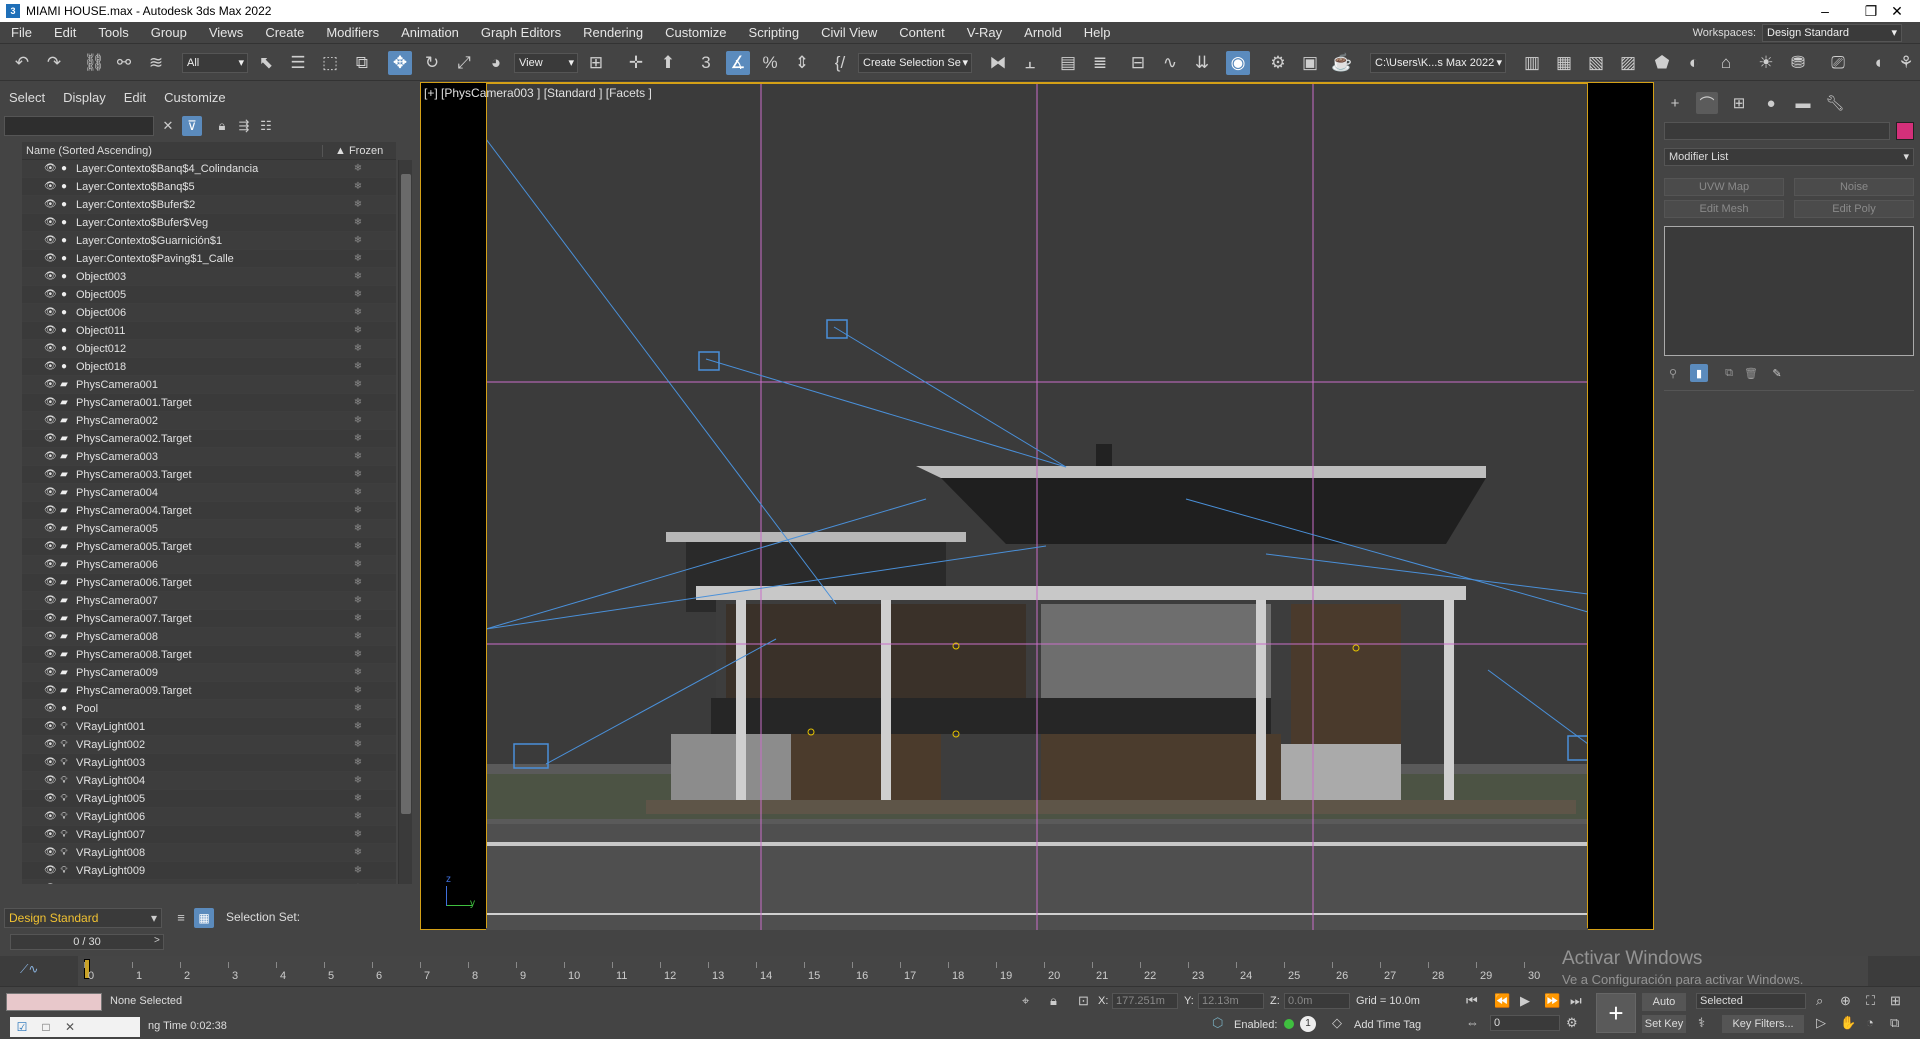 The width and height of the screenshot is (1920, 1039). Describe the element at coordinates (1870, 1001) in the screenshot. I see `zoom-extents-icon: ⛶` at that location.